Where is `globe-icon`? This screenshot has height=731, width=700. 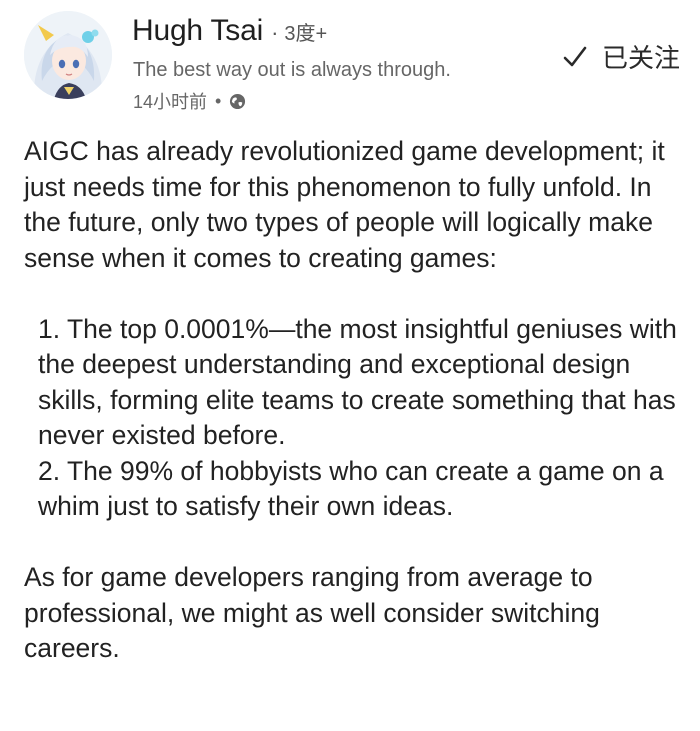 globe-icon is located at coordinates (238, 101).